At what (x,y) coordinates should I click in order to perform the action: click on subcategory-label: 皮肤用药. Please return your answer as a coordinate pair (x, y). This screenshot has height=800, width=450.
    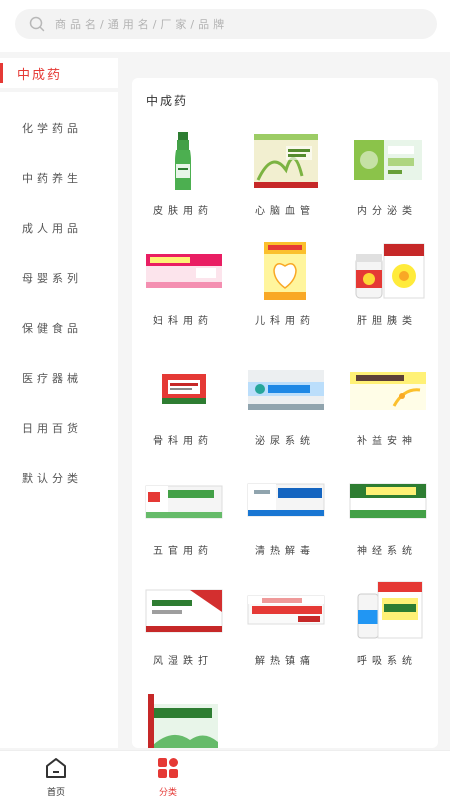
    Looking at the image, I should click on (183, 211).